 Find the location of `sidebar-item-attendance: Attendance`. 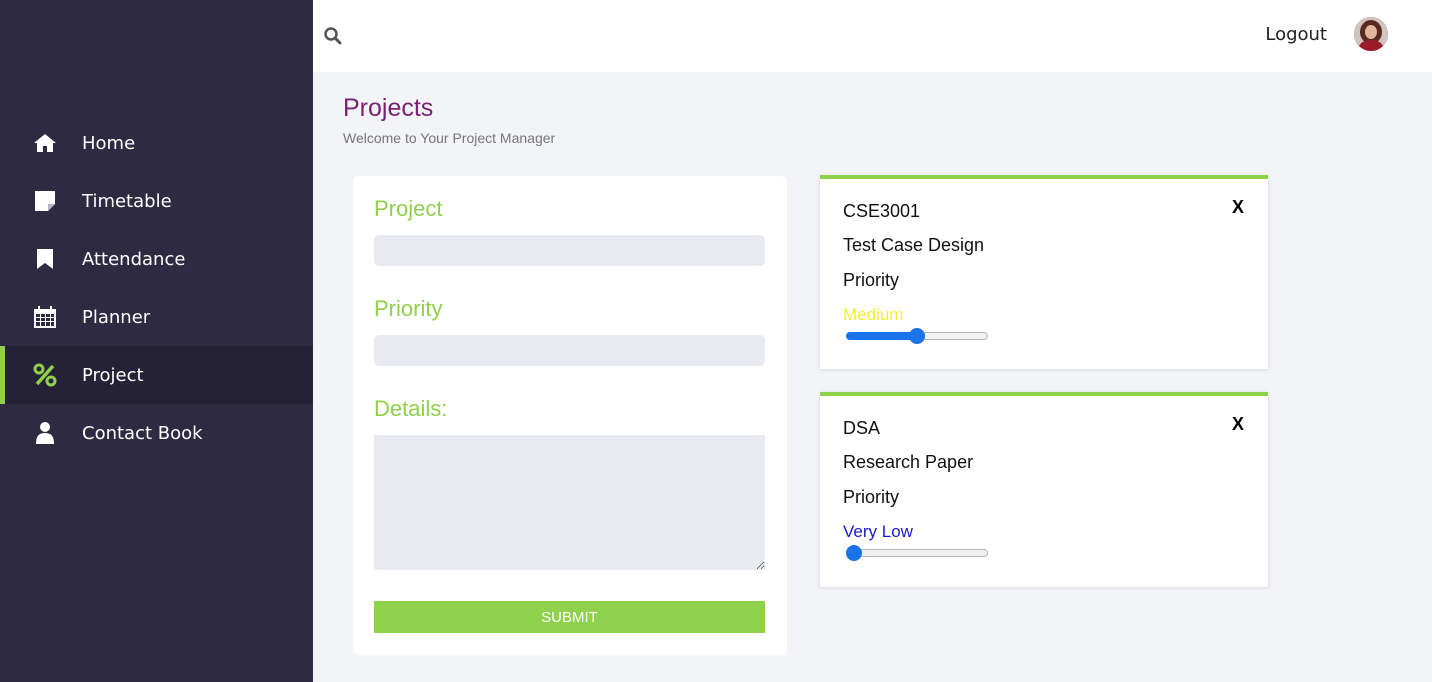

sidebar-item-attendance: Attendance is located at coordinates (156, 259).